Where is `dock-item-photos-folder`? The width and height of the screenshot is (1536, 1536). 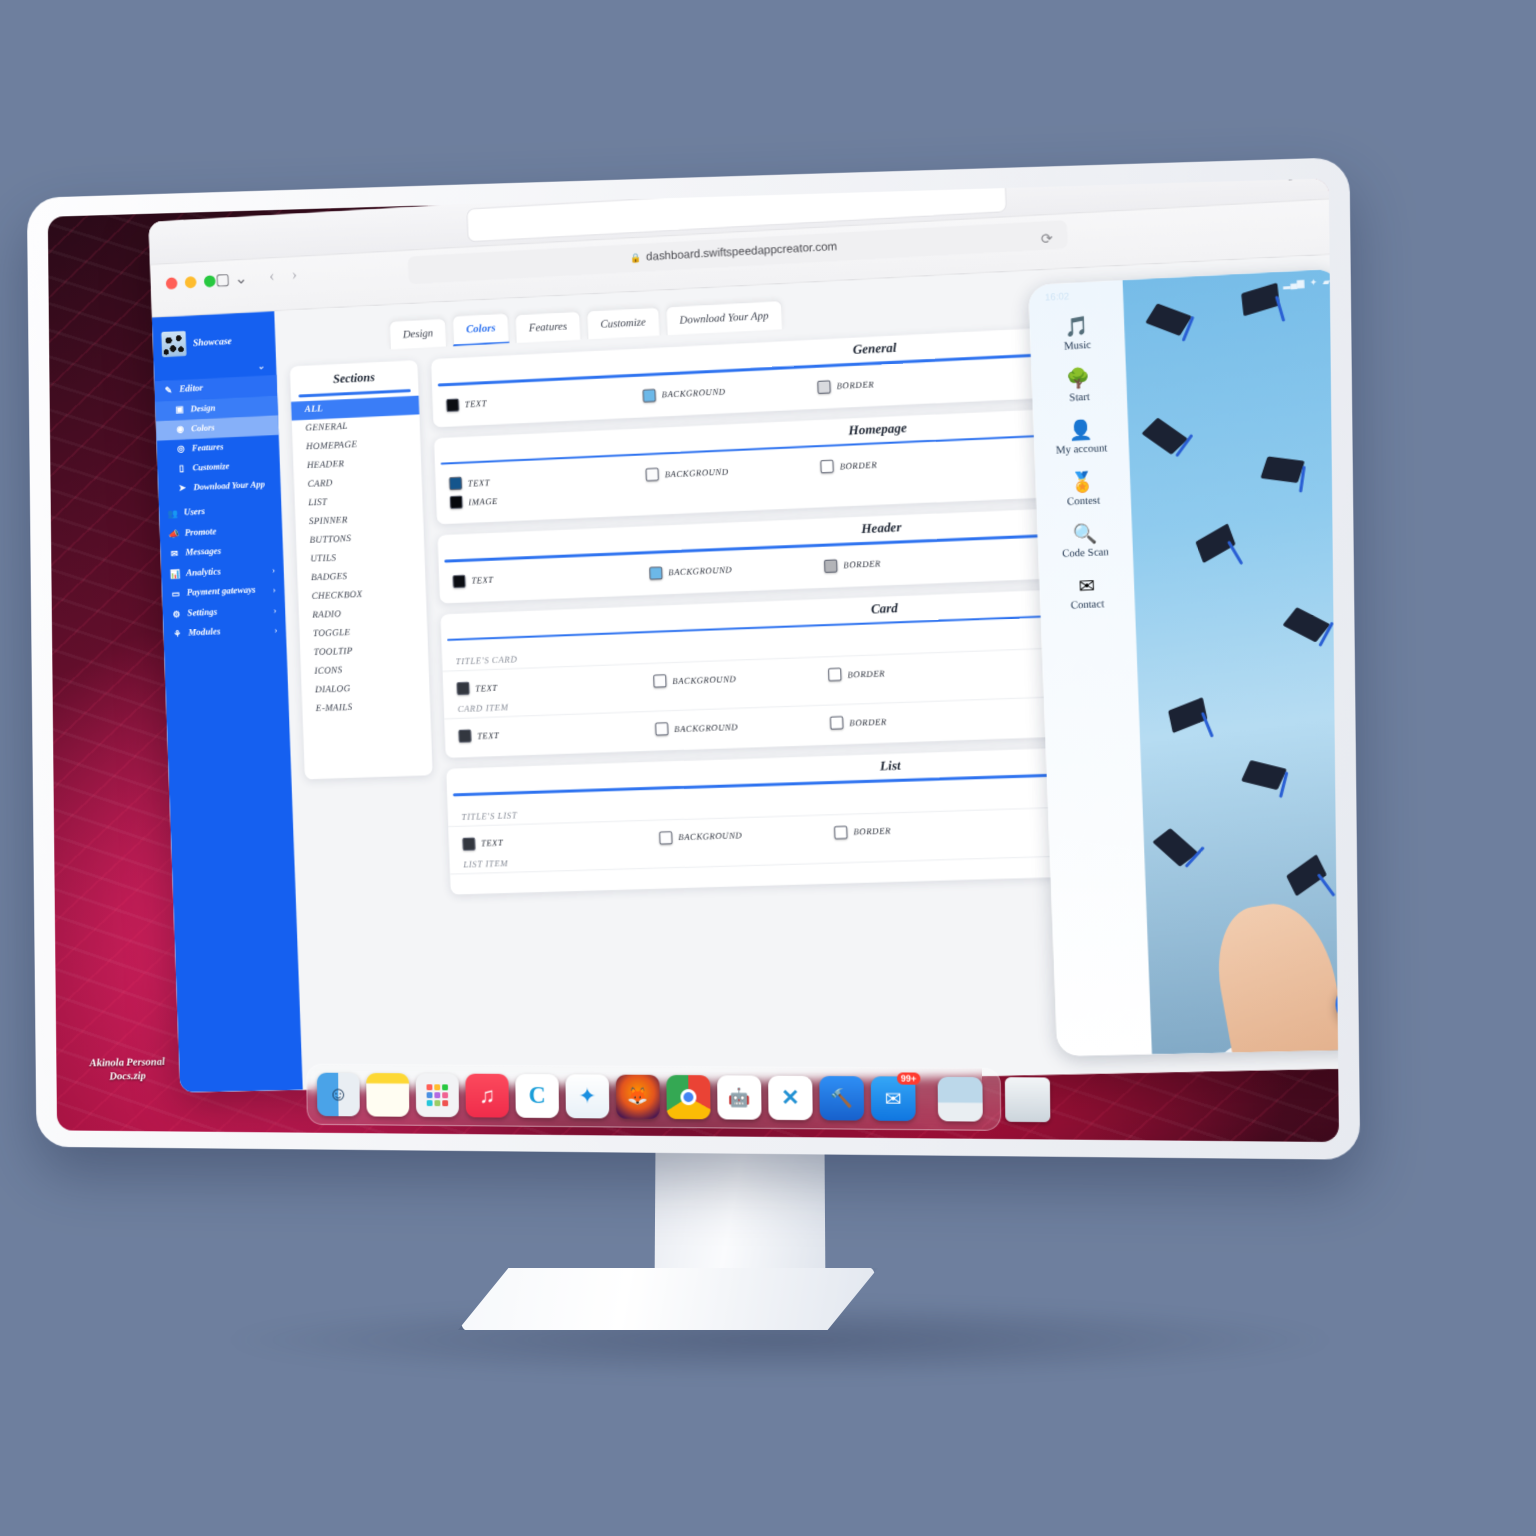 dock-item-photos-folder is located at coordinates (960, 1099).